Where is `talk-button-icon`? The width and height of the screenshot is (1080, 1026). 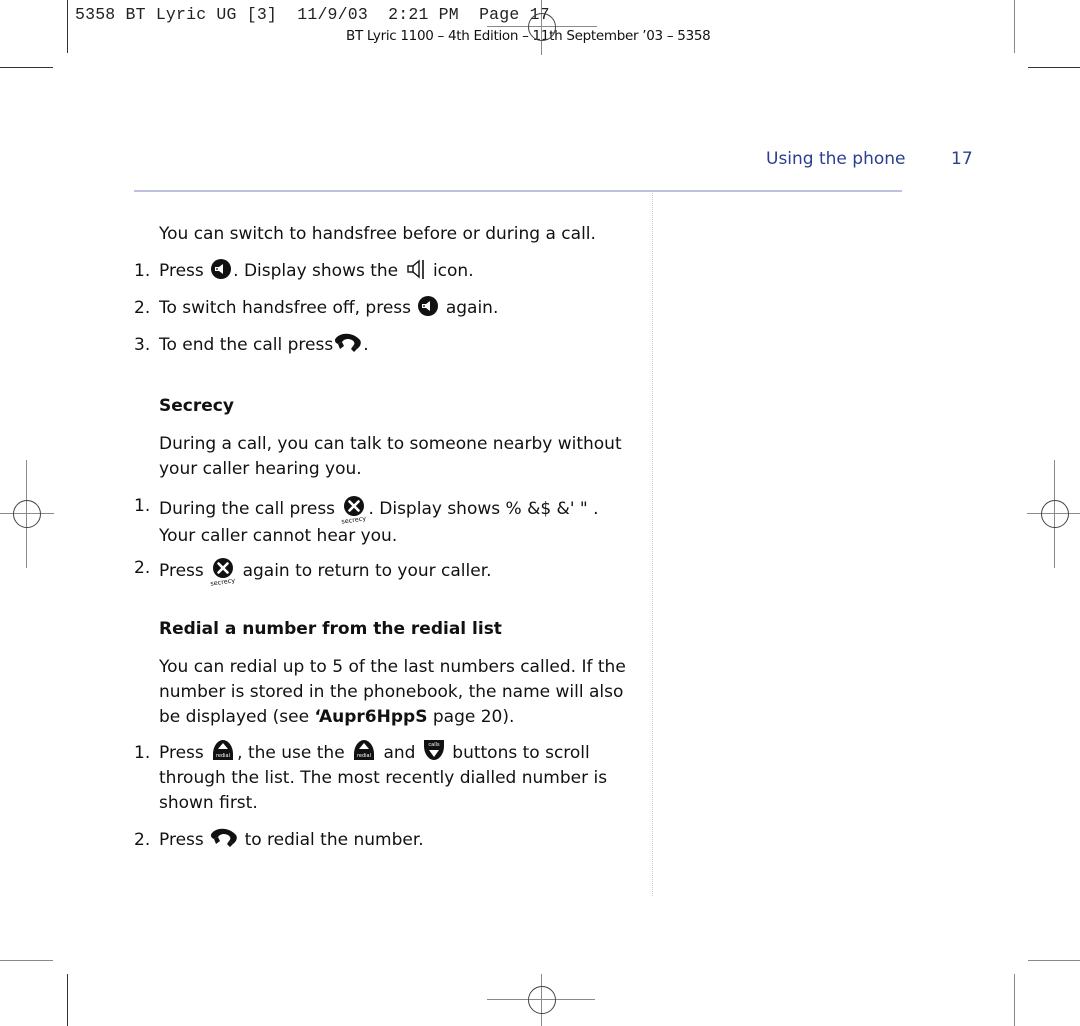 talk-button-icon is located at coordinates (224, 838).